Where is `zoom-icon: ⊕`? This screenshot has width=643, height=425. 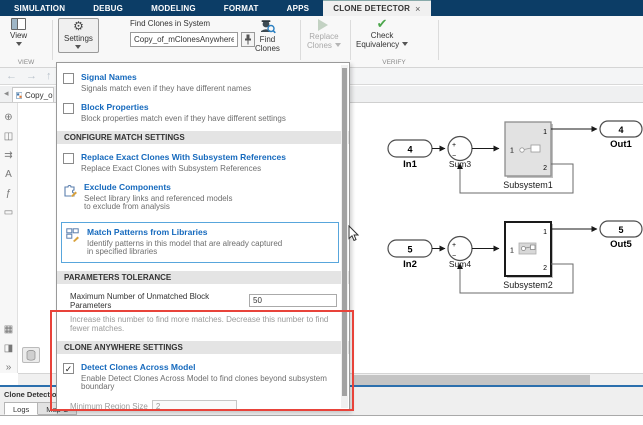
zoom-icon: ⊕ is located at coordinates (8, 118).